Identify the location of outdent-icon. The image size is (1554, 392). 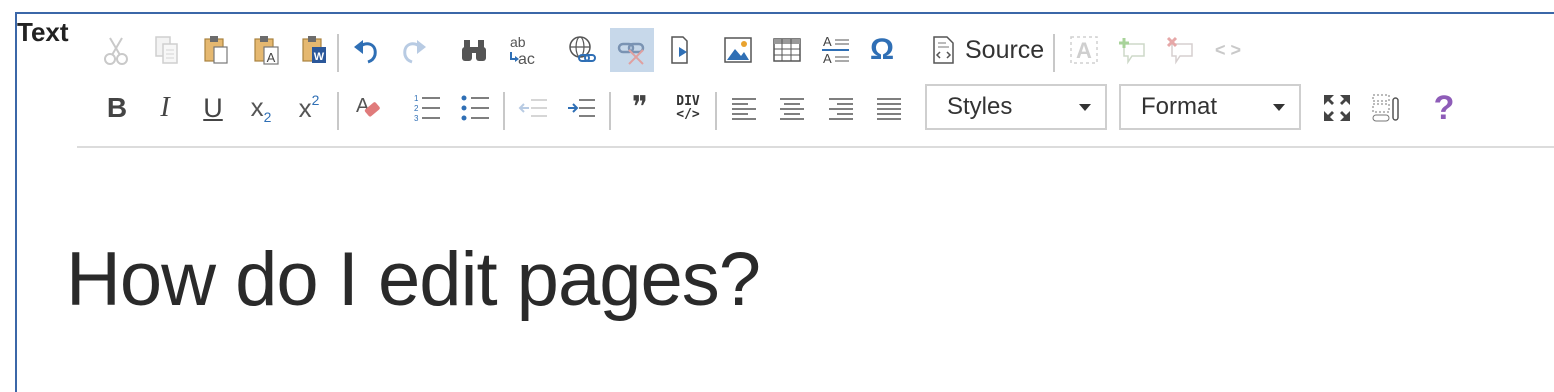
(532, 108).